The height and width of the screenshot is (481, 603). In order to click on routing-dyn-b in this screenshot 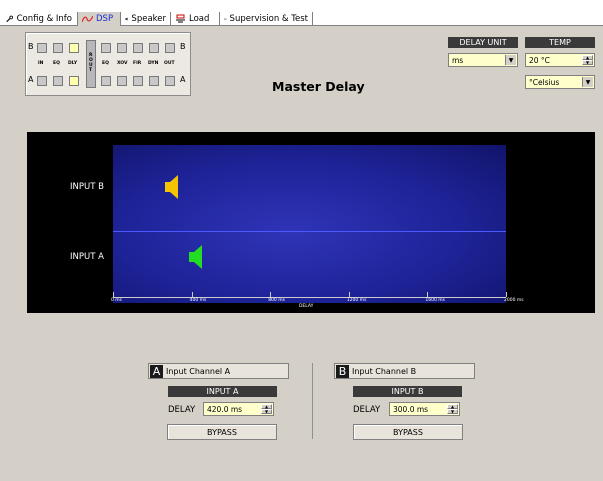, I will do `click(154, 48)`.